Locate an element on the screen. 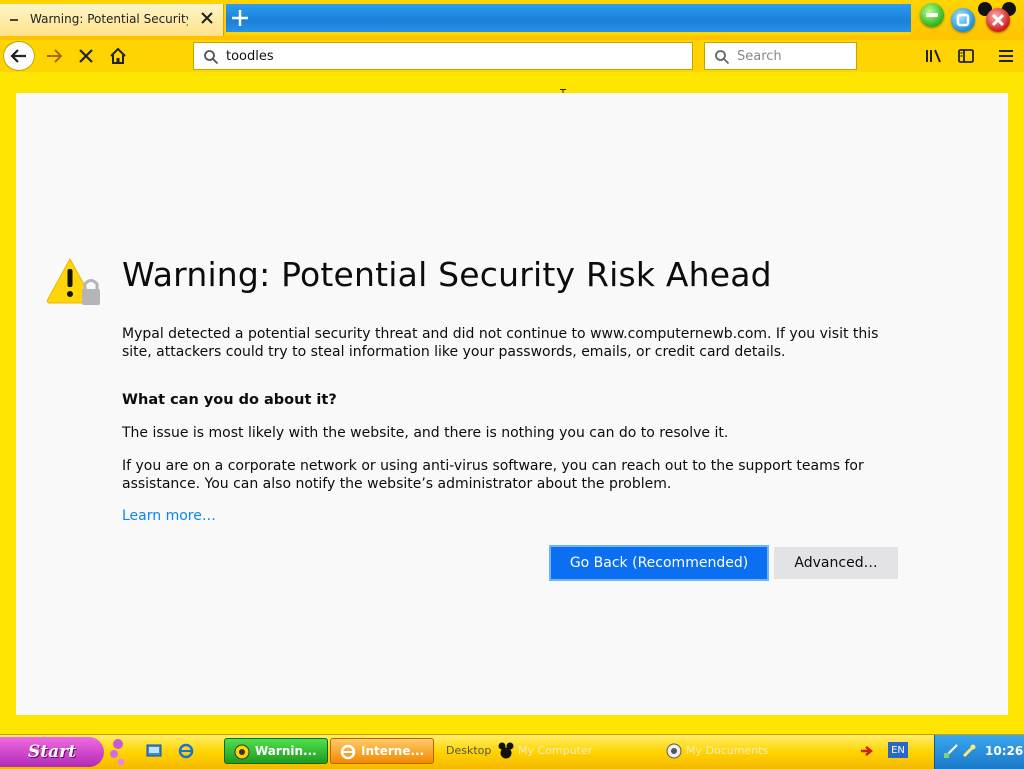  library-icon is located at coordinates (933, 56).